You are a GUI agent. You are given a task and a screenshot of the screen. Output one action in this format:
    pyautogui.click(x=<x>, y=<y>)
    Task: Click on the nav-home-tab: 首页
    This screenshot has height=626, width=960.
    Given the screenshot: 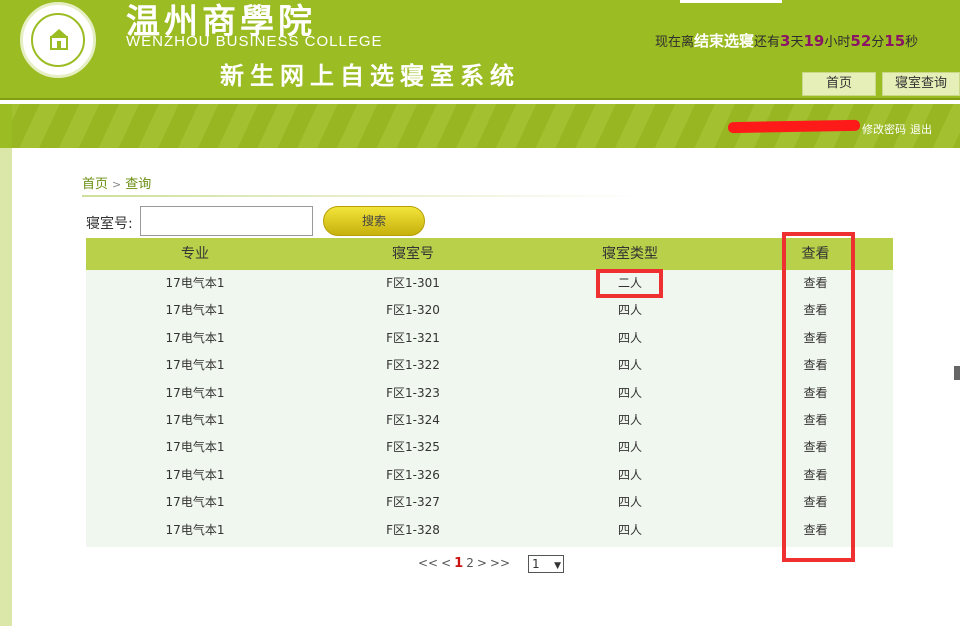 What is the action you would take?
    pyautogui.click(x=839, y=84)
    